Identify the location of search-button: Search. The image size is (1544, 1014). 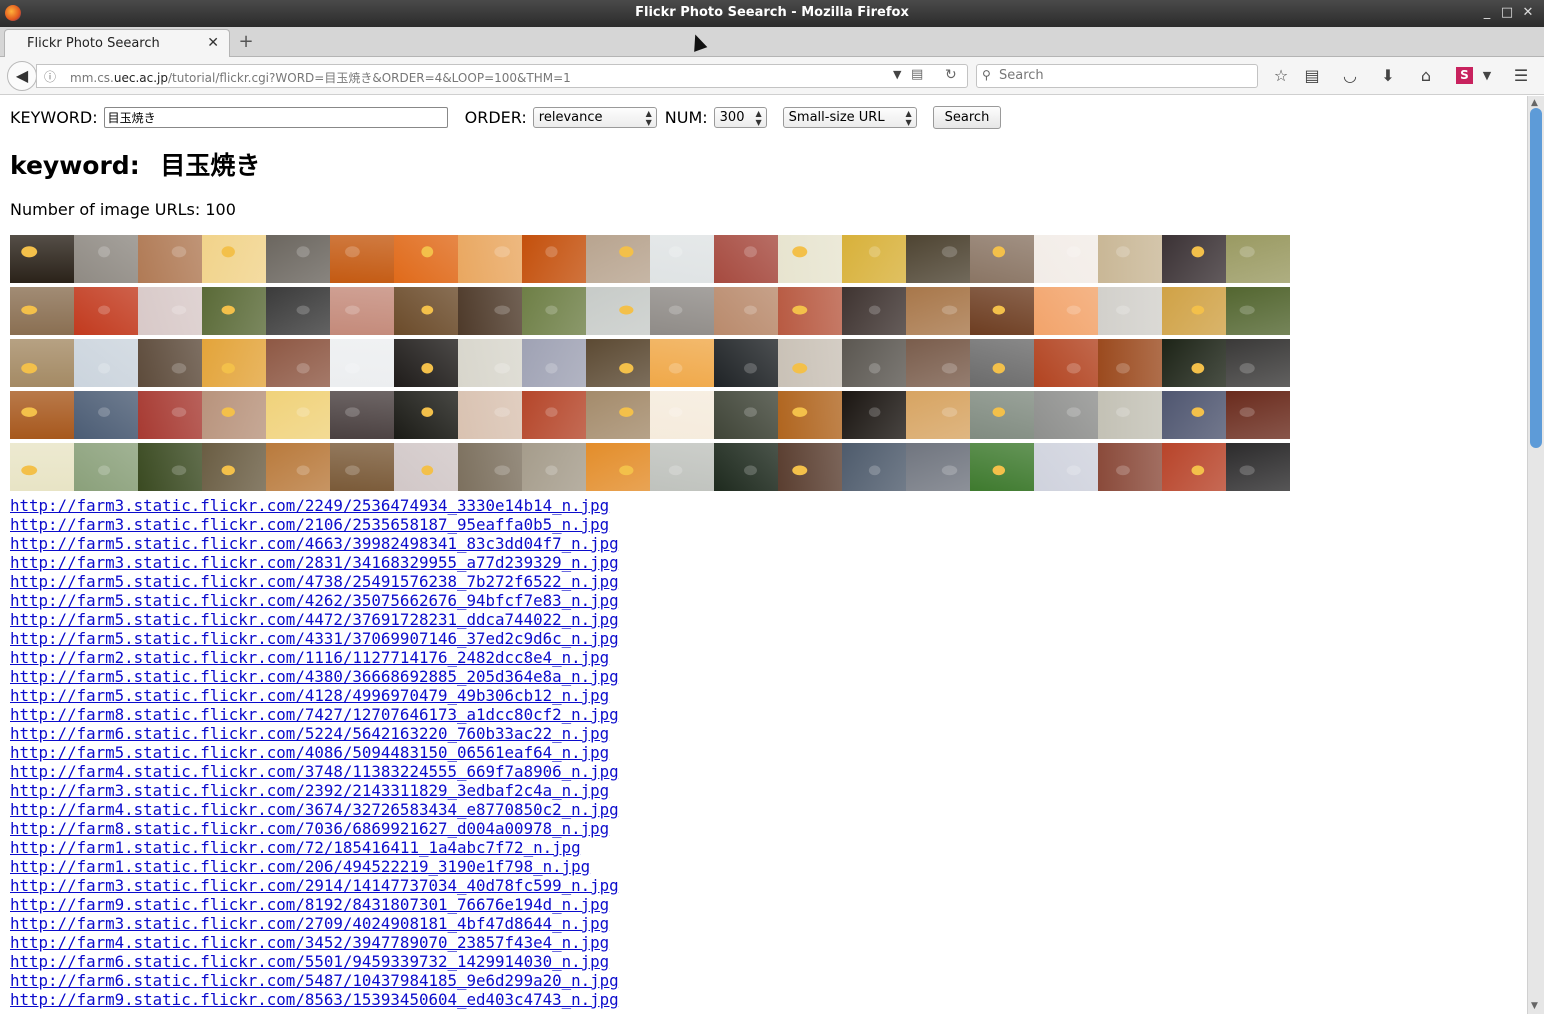
(967, 117).